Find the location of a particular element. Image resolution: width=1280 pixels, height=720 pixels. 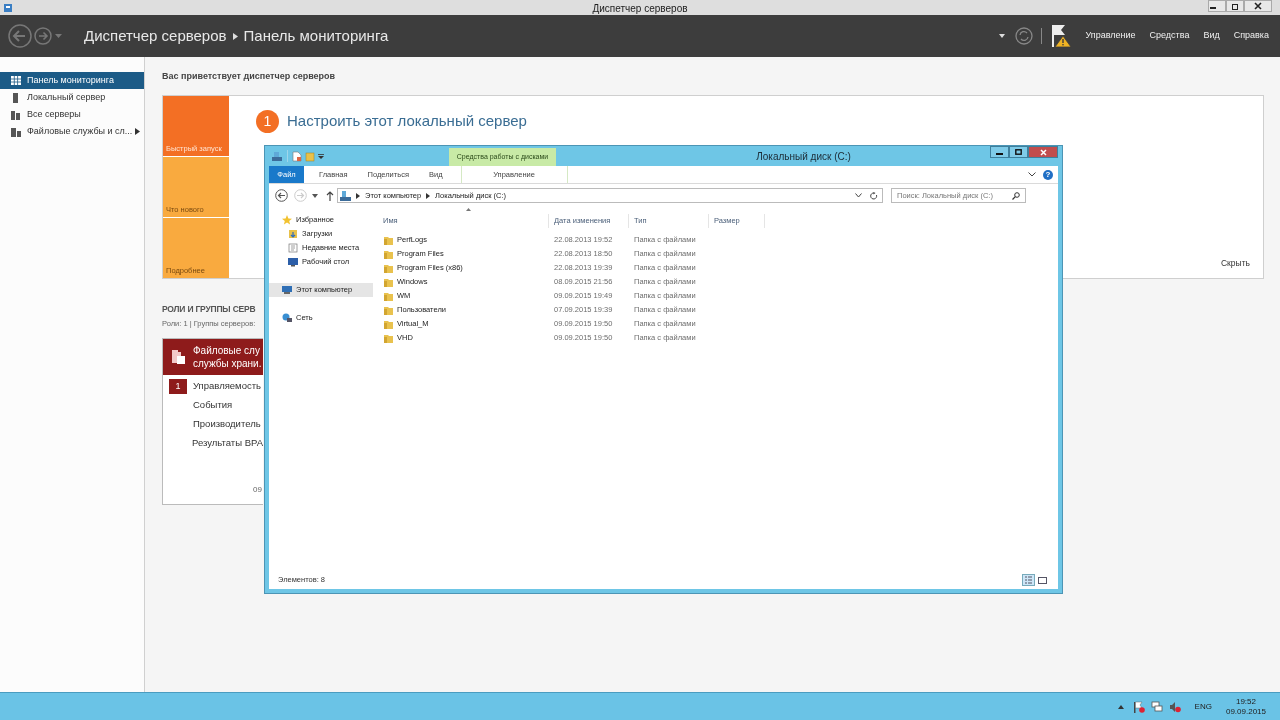

action-center-flag-icon is located at coordinates (1138, 706).